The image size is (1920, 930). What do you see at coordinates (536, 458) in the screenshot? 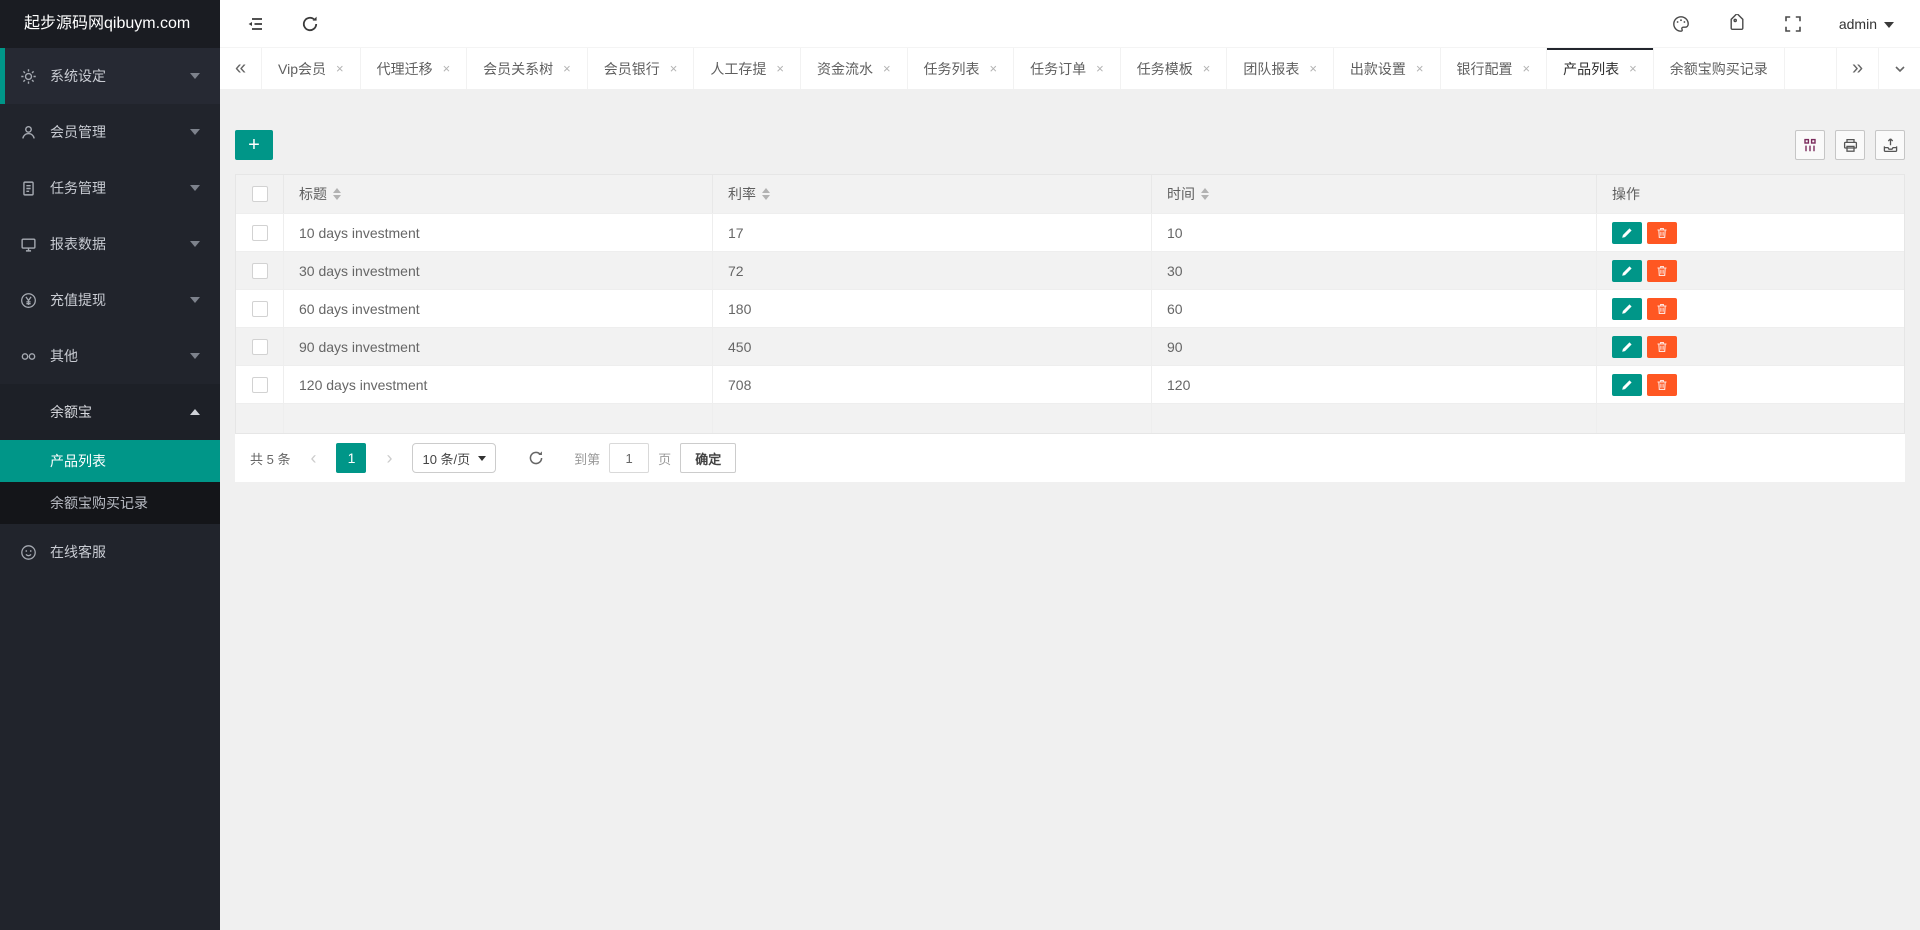
I see `refresh-table-button` at bounding box center [536, 458].